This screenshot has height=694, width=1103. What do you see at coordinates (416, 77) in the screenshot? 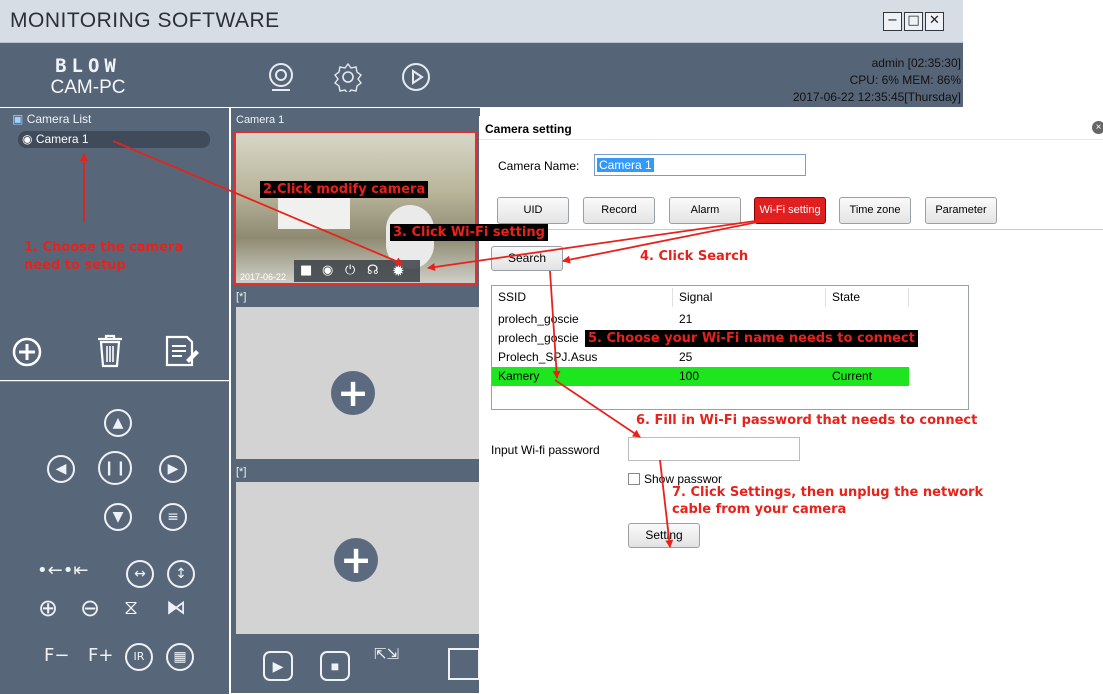
I see `play-icon` at bounding box center [416, 77].